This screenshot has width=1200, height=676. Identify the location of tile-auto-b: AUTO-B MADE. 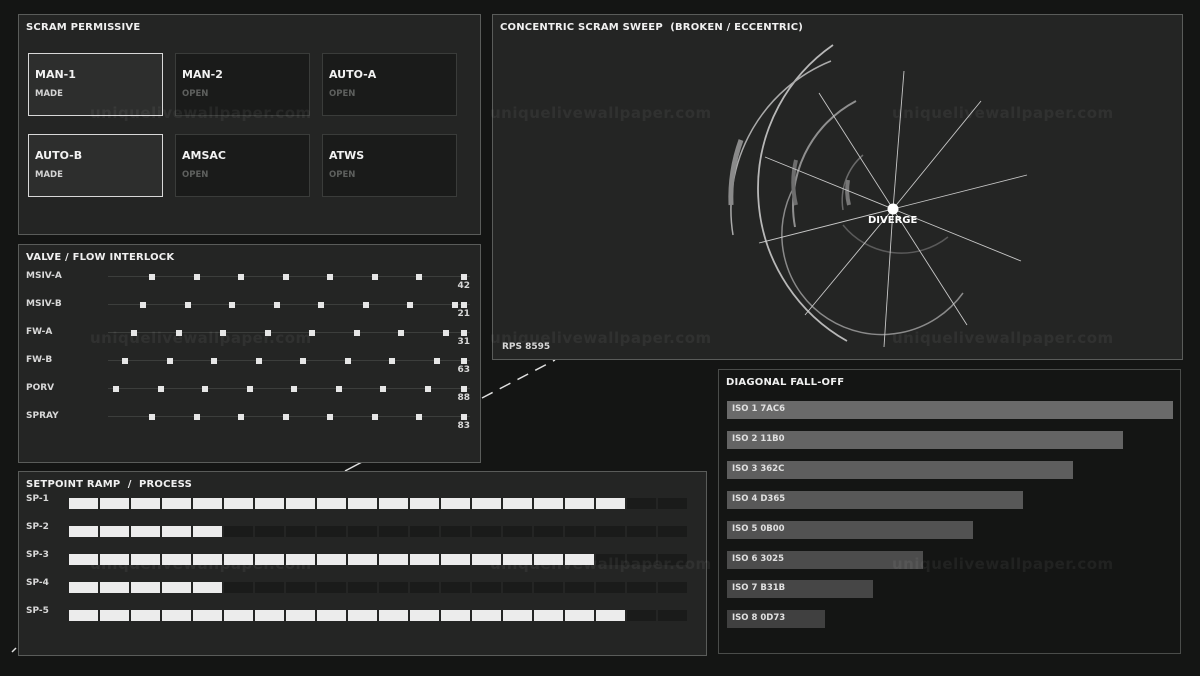
(95, 165).